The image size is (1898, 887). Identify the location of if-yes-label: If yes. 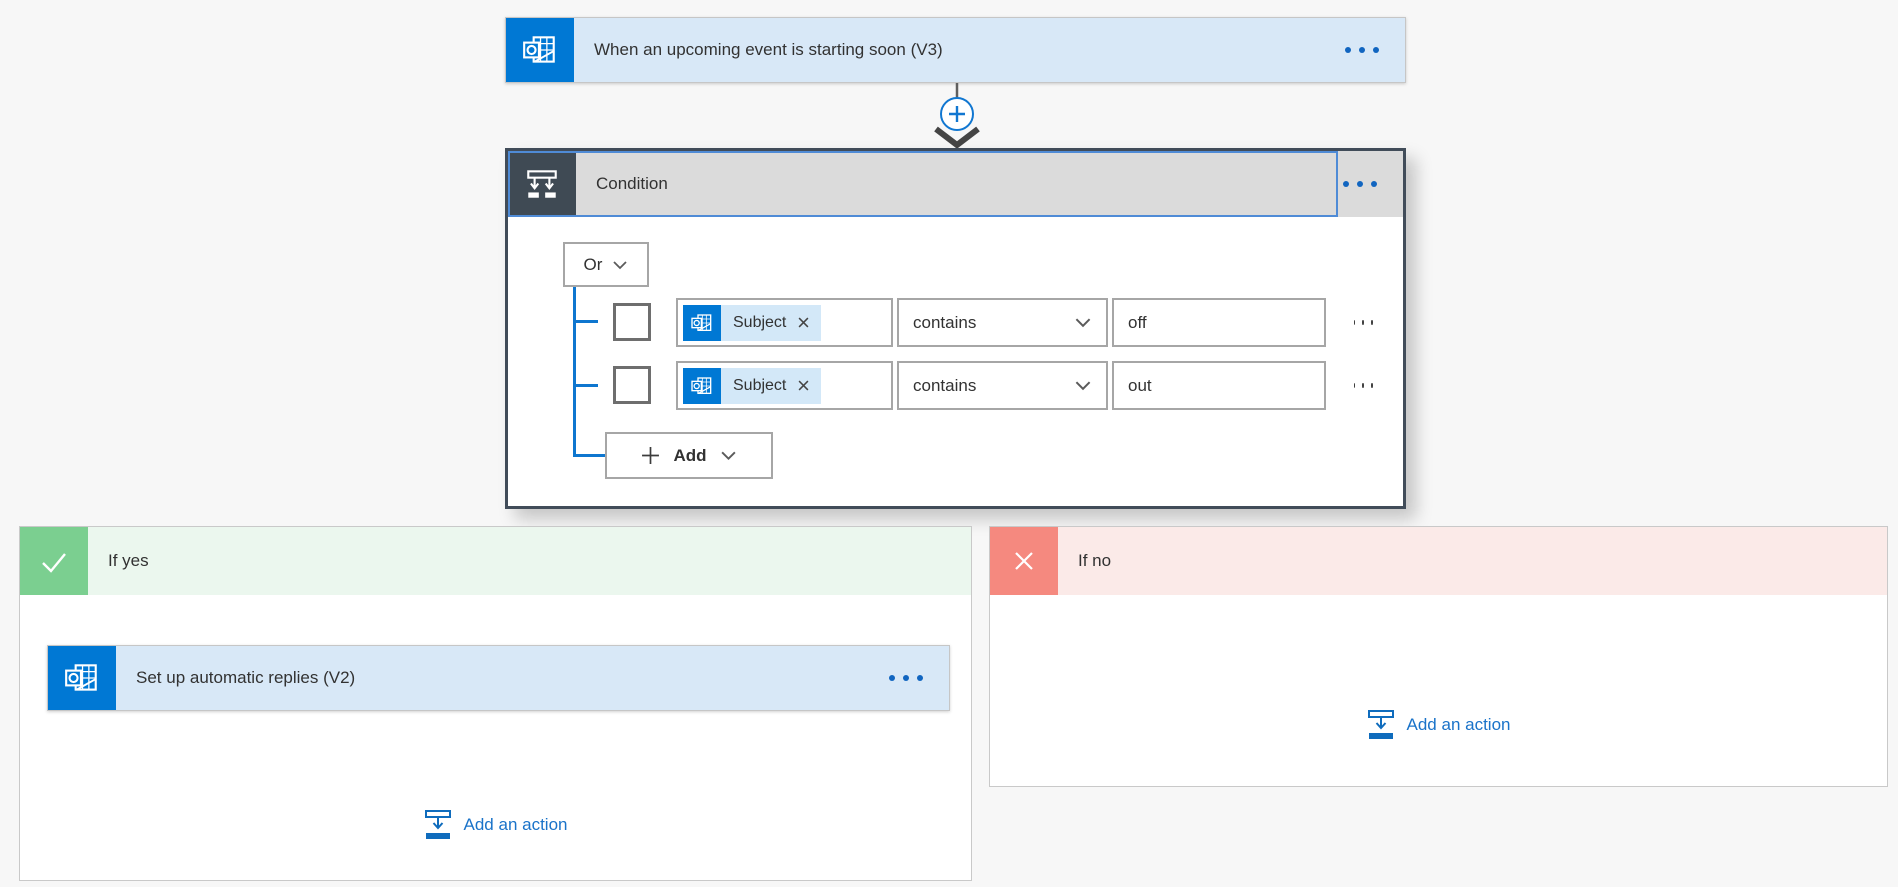
(128, 560).